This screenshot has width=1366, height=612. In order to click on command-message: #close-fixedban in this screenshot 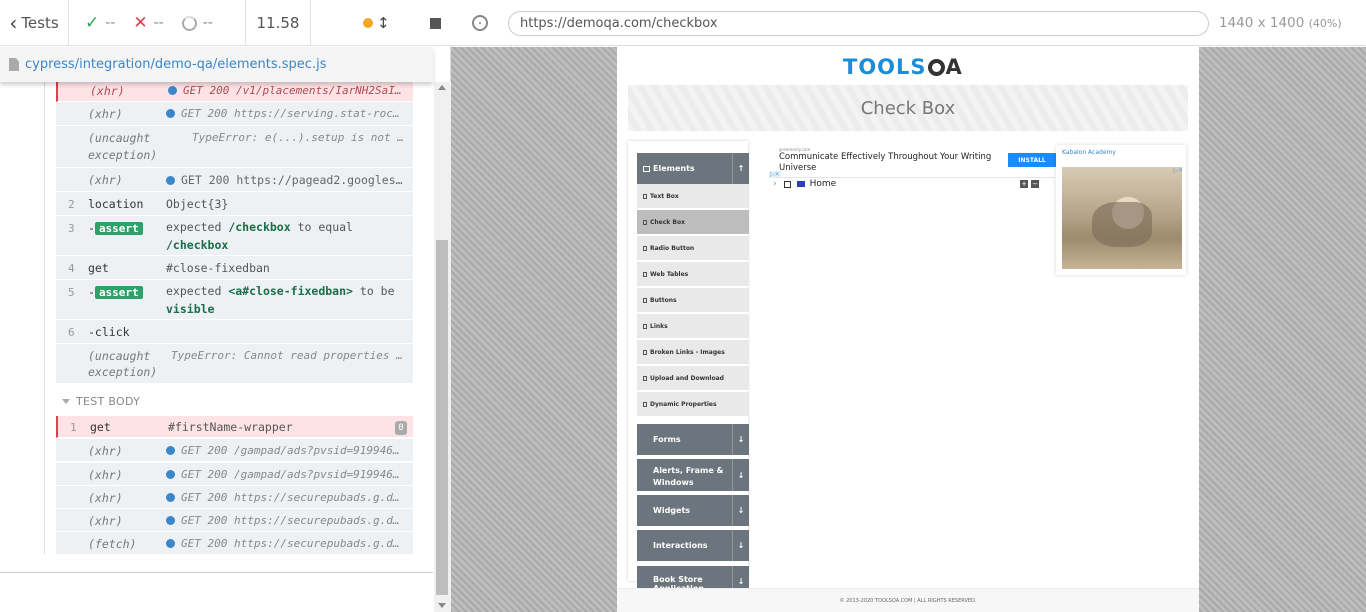, I will do `click(218, 268)`.